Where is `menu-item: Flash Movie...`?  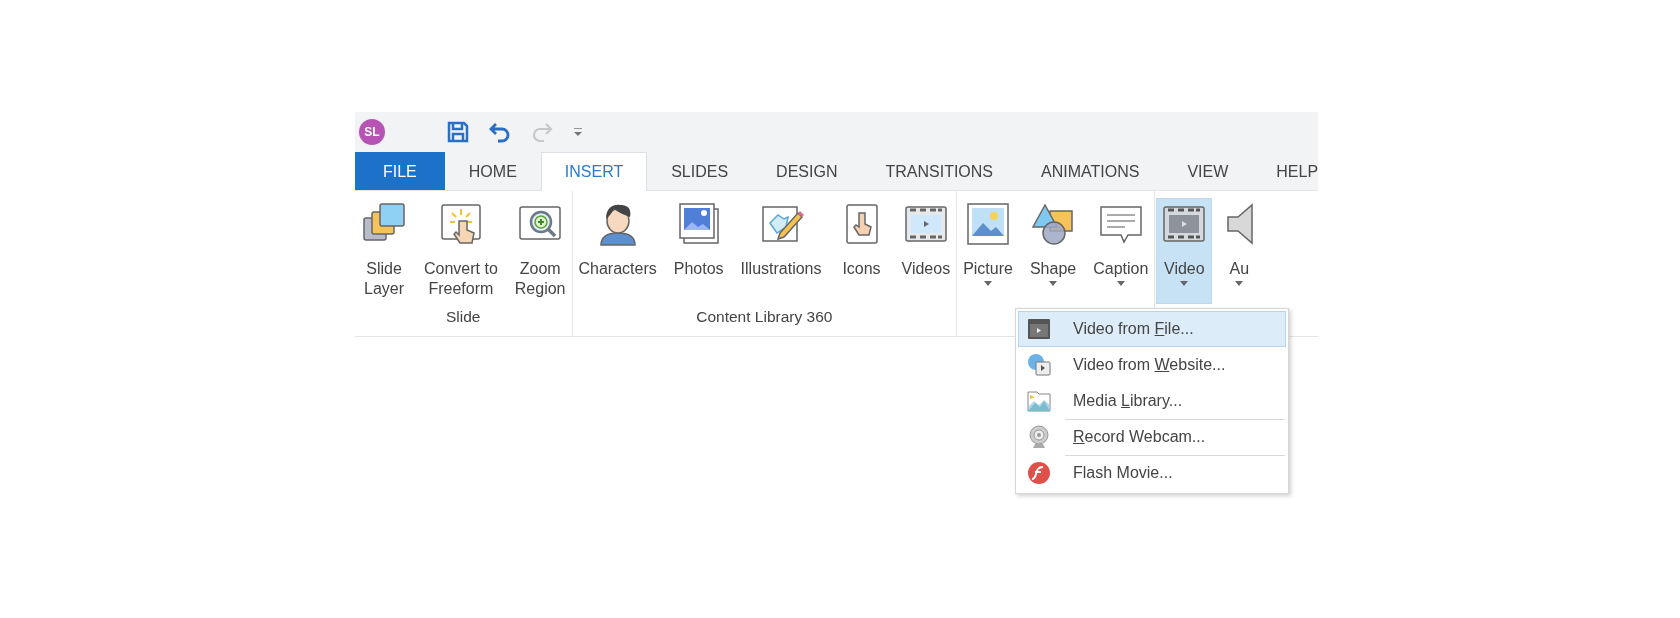
menu-item: Flash Movie... is located at coordinates (1152, 473).